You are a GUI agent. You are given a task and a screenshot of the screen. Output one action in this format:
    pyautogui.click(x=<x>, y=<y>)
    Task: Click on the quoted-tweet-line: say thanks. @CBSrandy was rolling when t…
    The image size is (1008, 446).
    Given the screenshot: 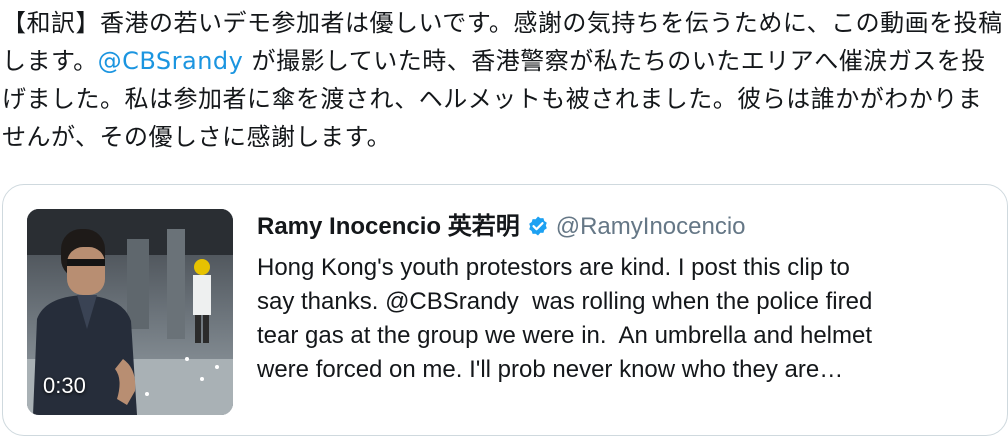 What is the action you would take?
    pyautogui.click(x=565, y=301)
    